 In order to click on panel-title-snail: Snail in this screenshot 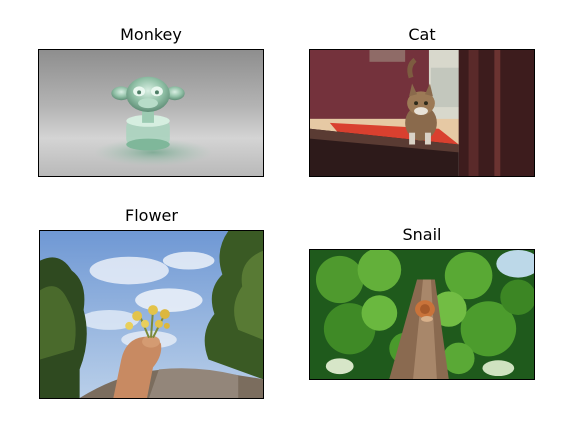, I will do `click(422, 234)`.